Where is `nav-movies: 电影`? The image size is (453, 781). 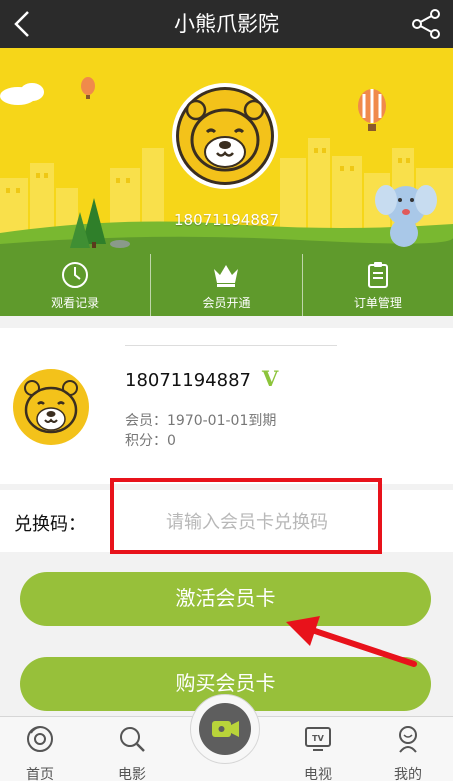 nav-movies: 电影 is located at coordinates (132, 749).